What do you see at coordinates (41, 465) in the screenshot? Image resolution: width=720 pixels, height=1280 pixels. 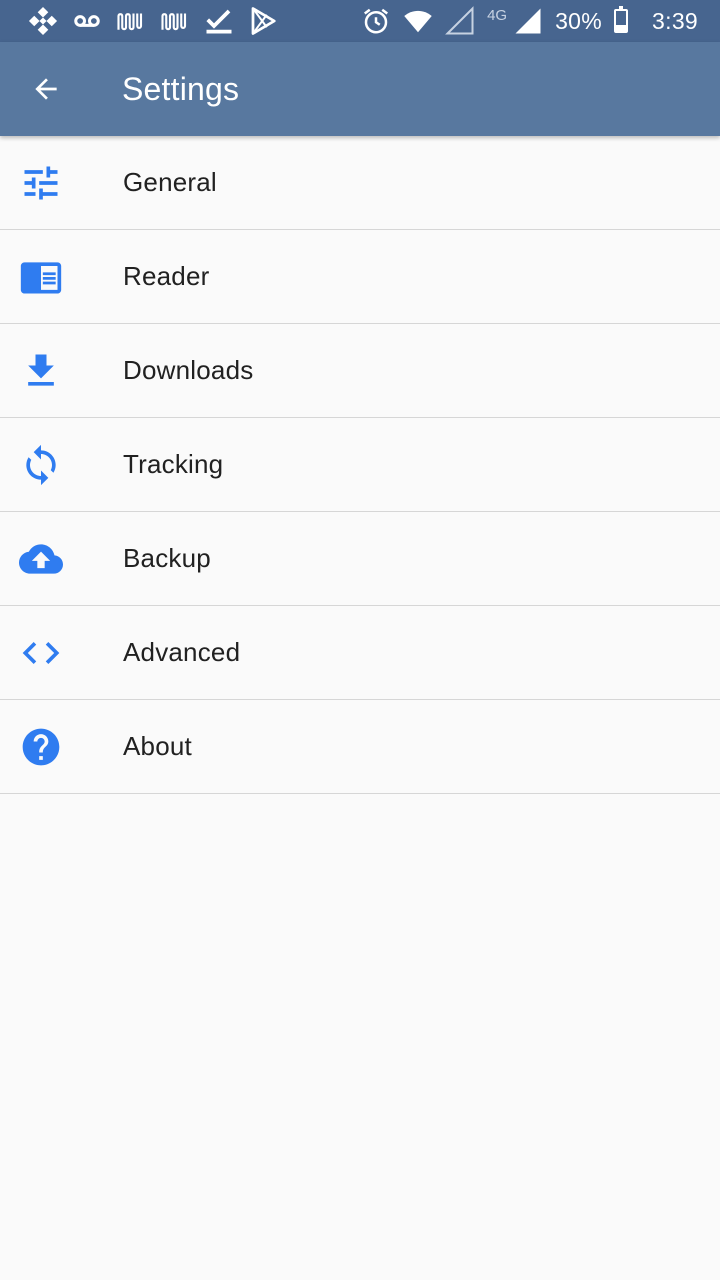 I see `sync-icon` at bounding box center [41, 465].